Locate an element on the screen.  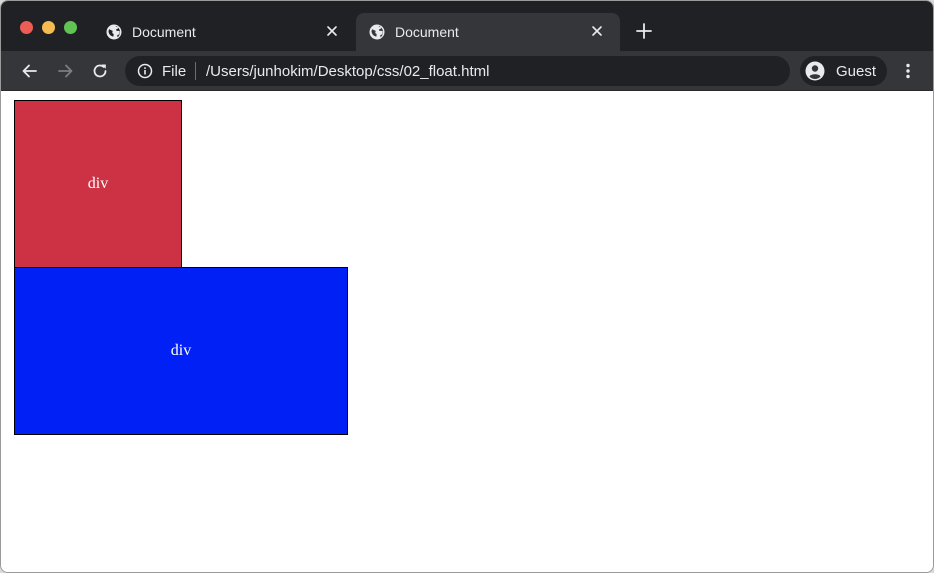
more-options-icon is located at coordinates (908, 71).